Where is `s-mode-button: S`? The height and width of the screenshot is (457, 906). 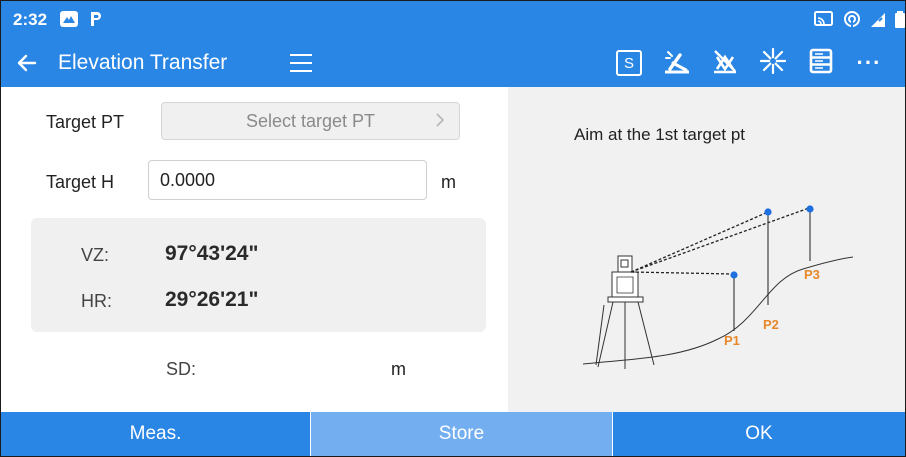 s-mode-button: S is located at coordinates (629, 63).